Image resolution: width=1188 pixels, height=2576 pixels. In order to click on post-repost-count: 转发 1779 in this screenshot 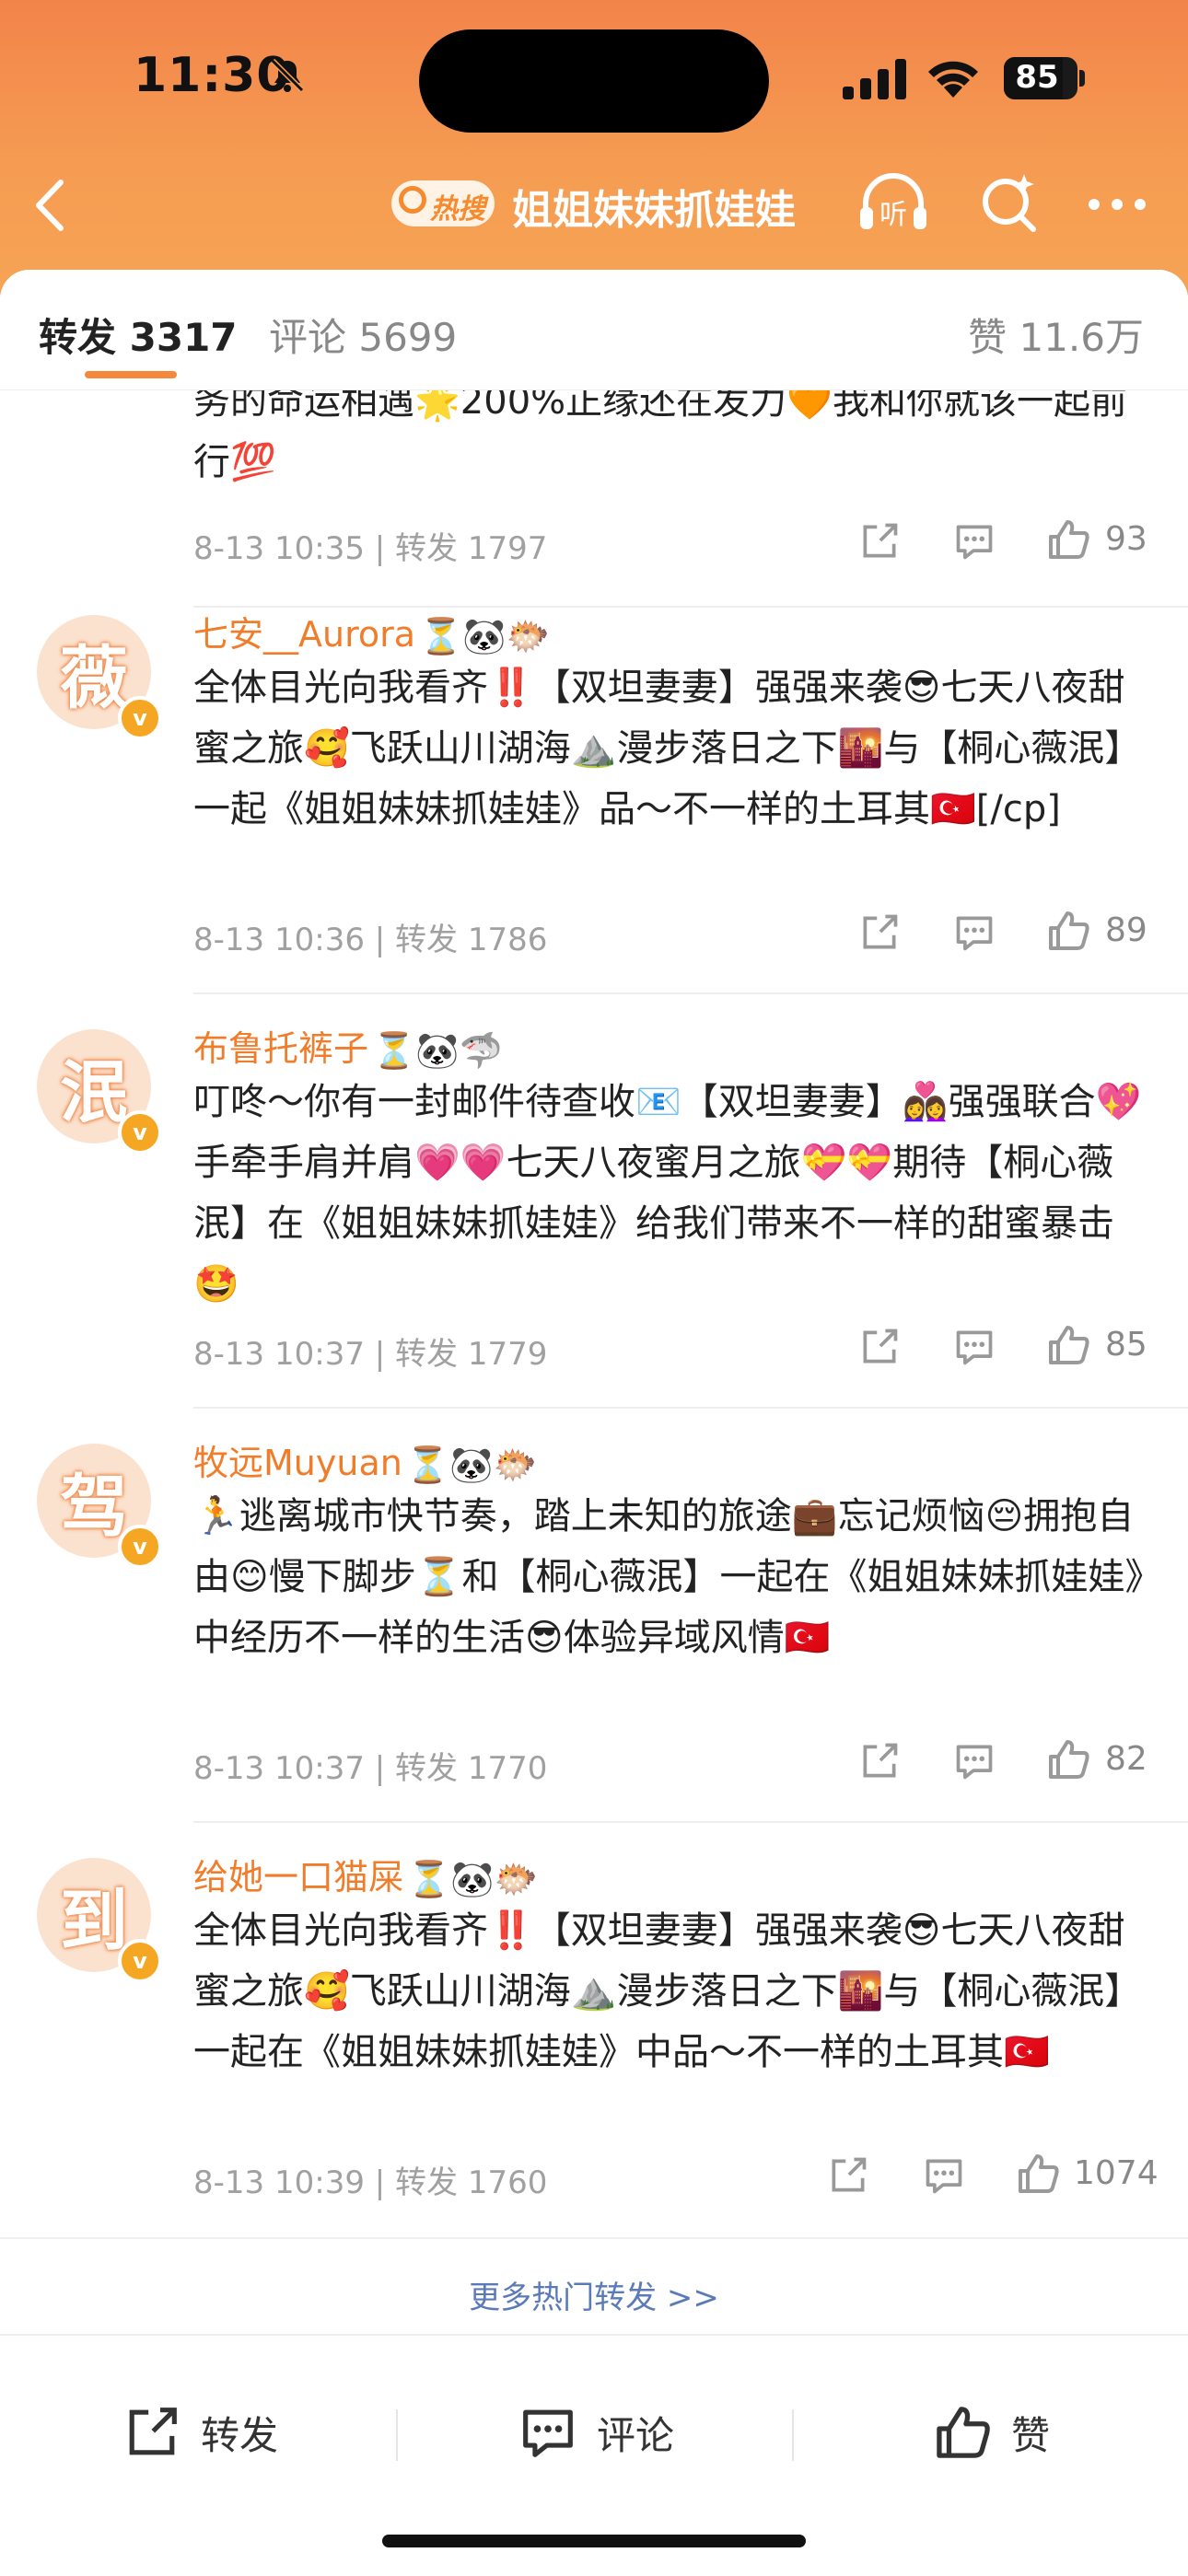, I will do `click(471, 1354)`.